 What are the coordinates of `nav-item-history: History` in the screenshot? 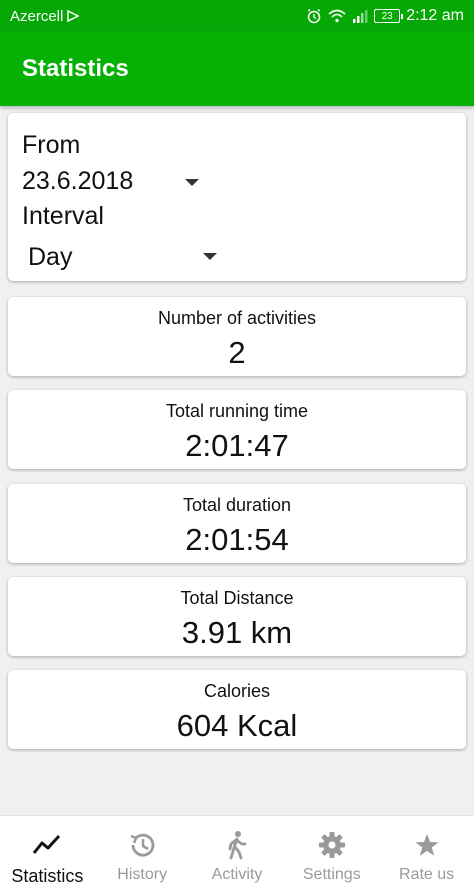 It's located at (142, 853).